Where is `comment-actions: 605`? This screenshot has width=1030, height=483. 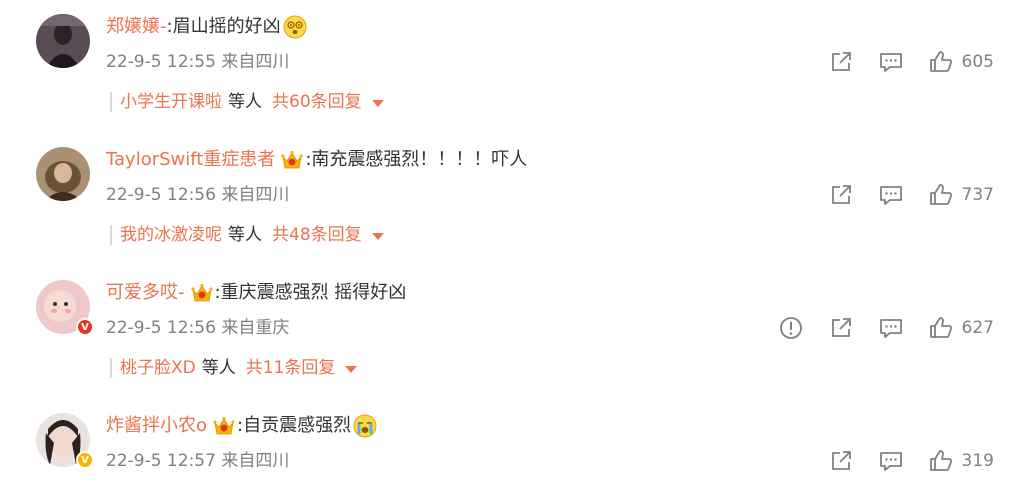 comment-actions: 605 is located at coordinates (899, 62).